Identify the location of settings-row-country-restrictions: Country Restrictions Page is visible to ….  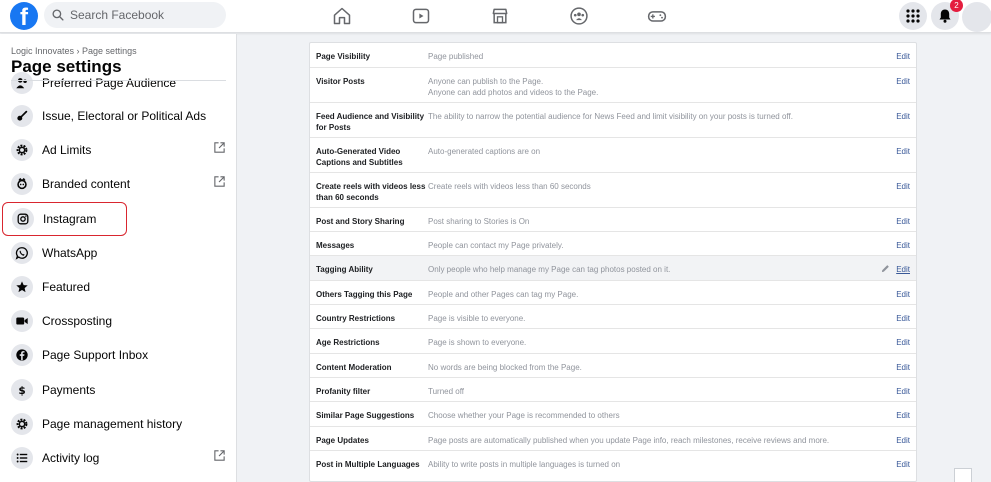
(613, 317).